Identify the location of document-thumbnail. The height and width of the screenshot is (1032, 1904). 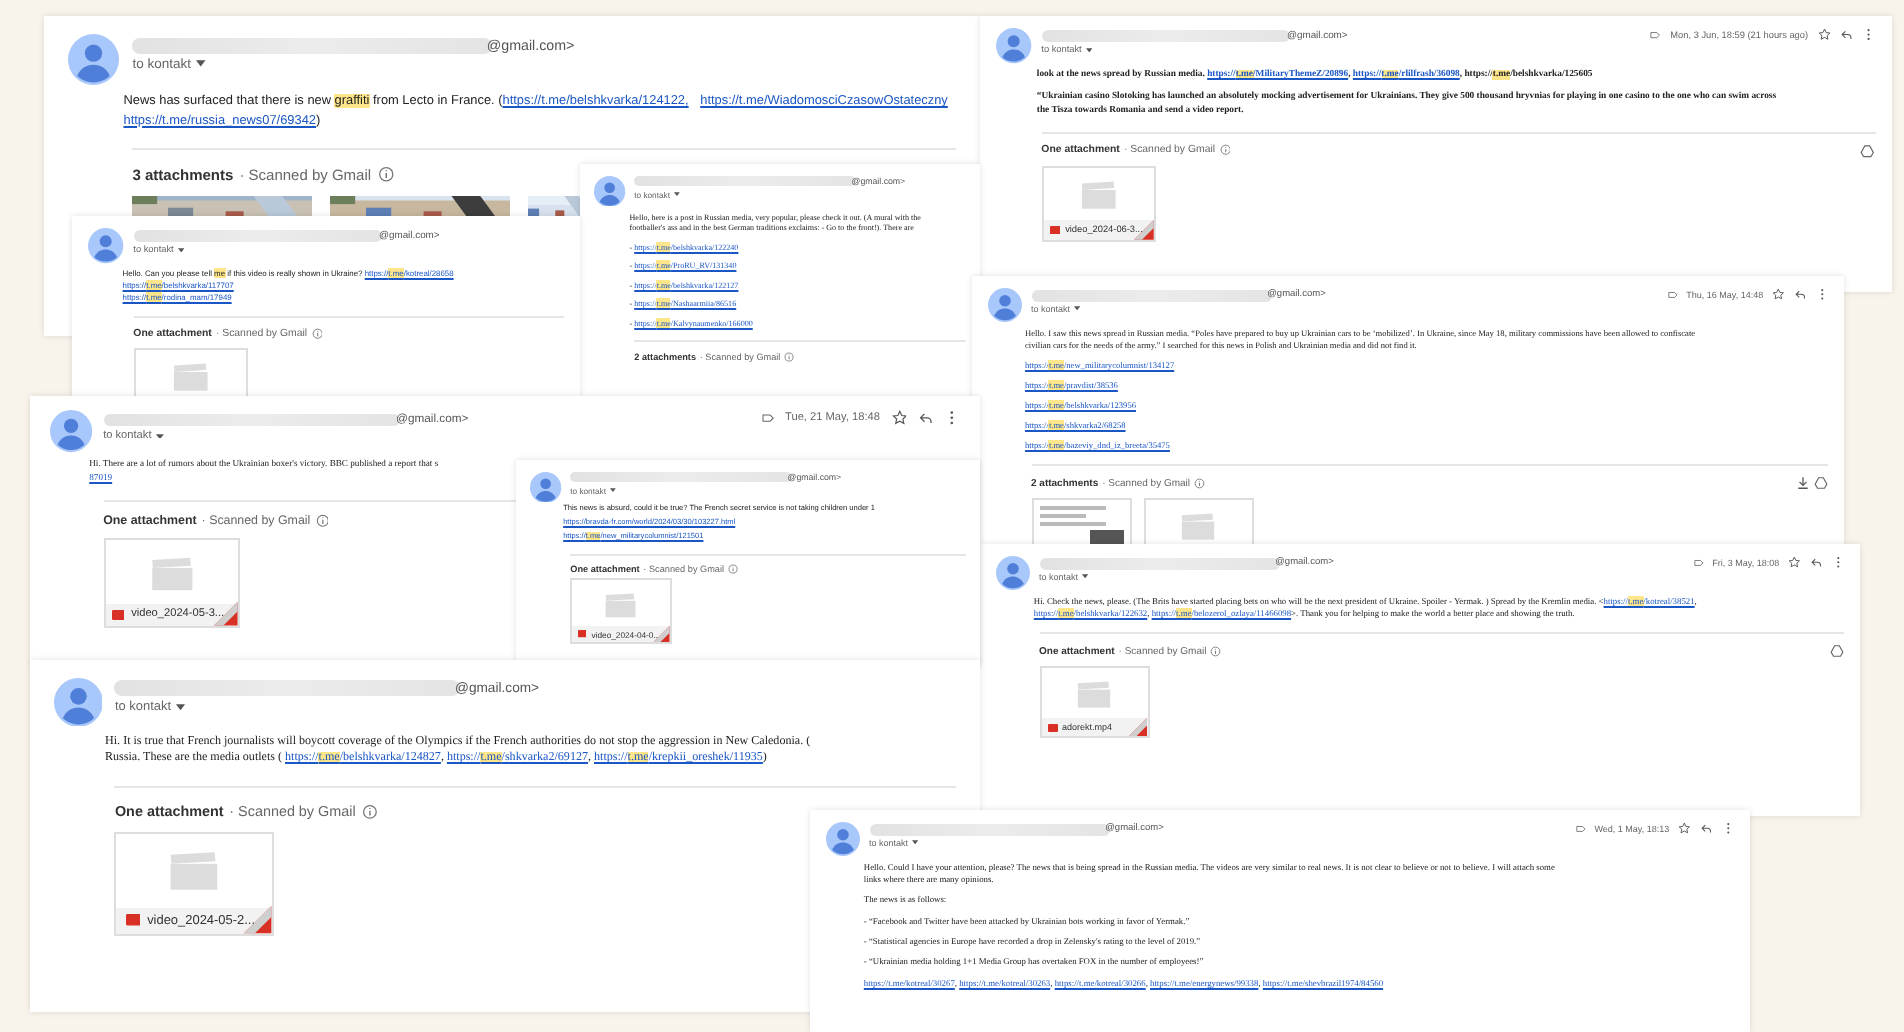
(1081, 521).